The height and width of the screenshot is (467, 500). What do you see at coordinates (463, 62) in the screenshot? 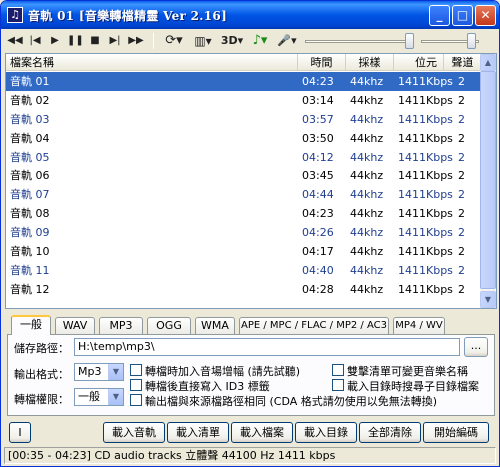
I see `column-header-channels: 聲道` at bounding box center [463, 62].